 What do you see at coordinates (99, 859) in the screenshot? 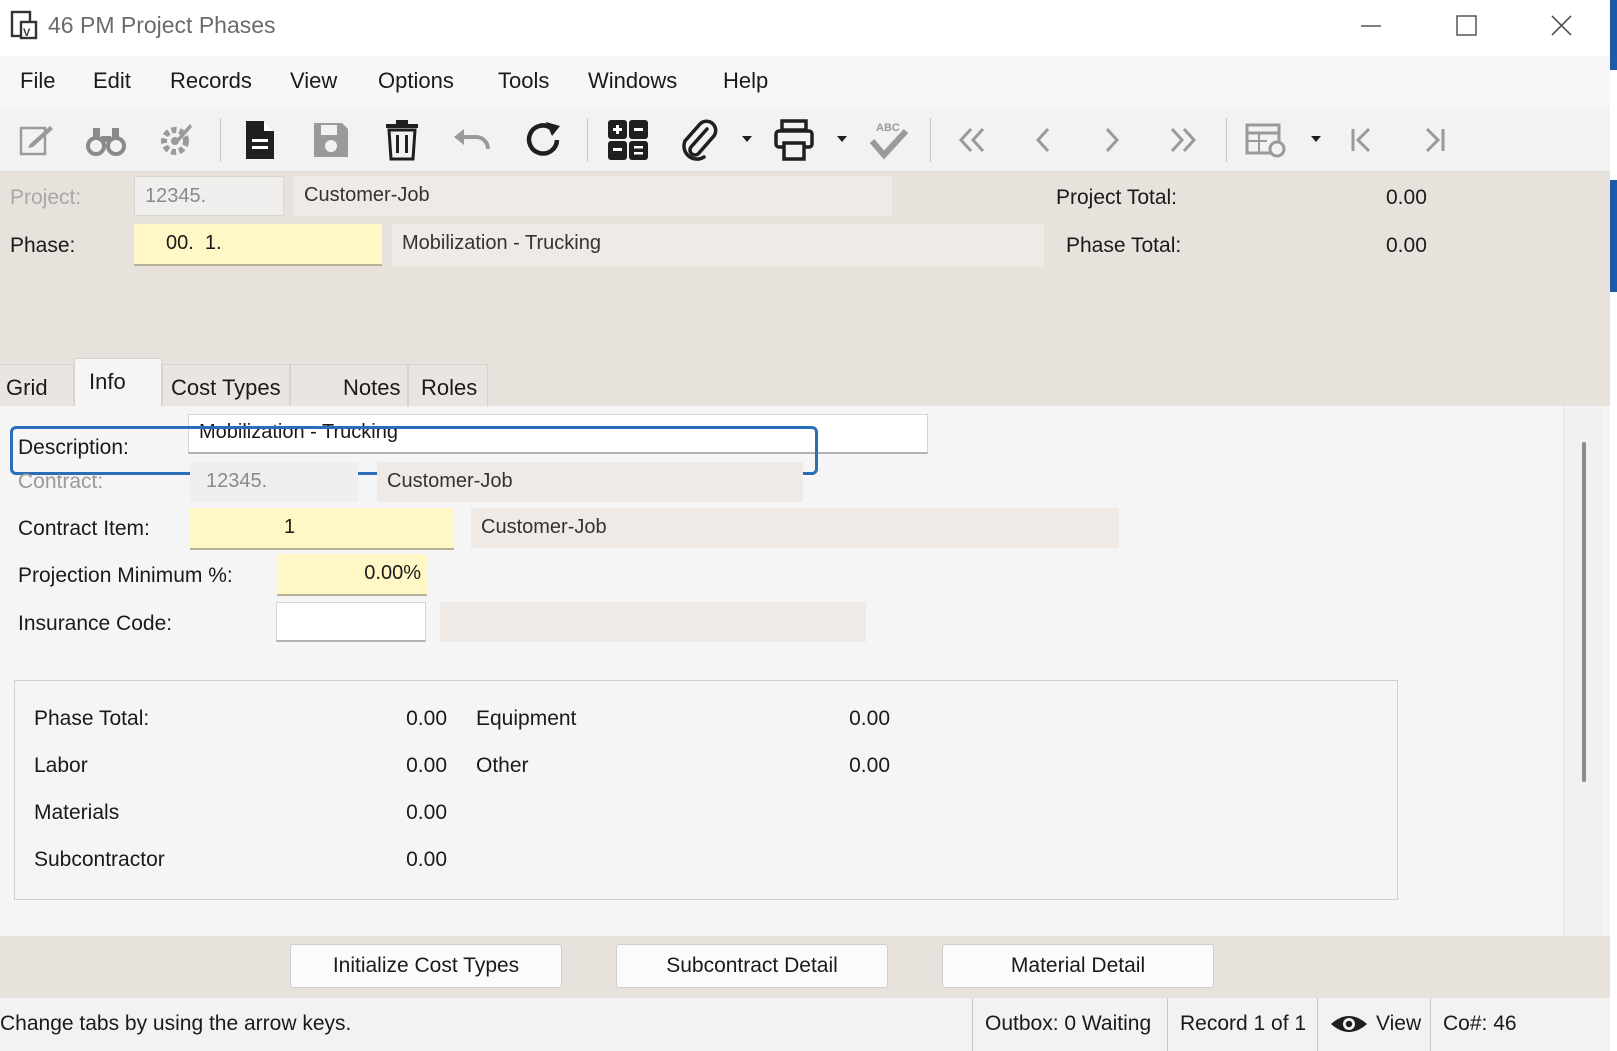
I see `subcontractor-label: Subcontractor` at bounding box center [99, 859].